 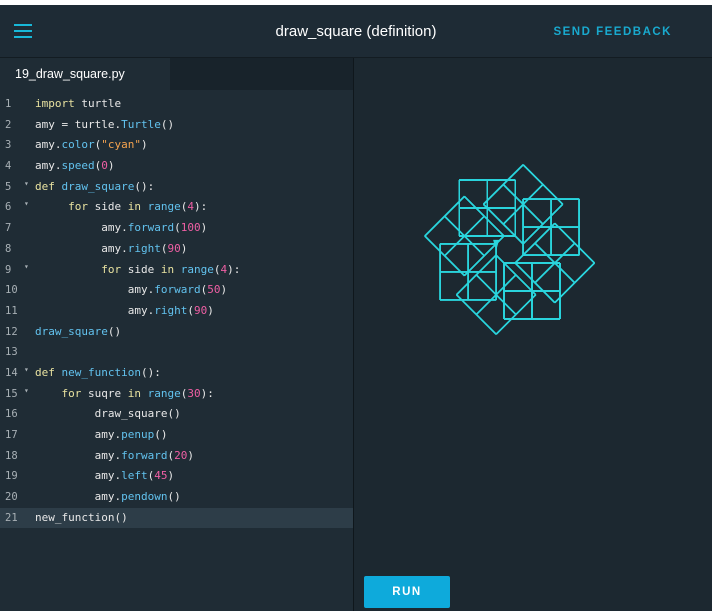 I want to click on code-token: "cyan", so click(x=121, y=145).